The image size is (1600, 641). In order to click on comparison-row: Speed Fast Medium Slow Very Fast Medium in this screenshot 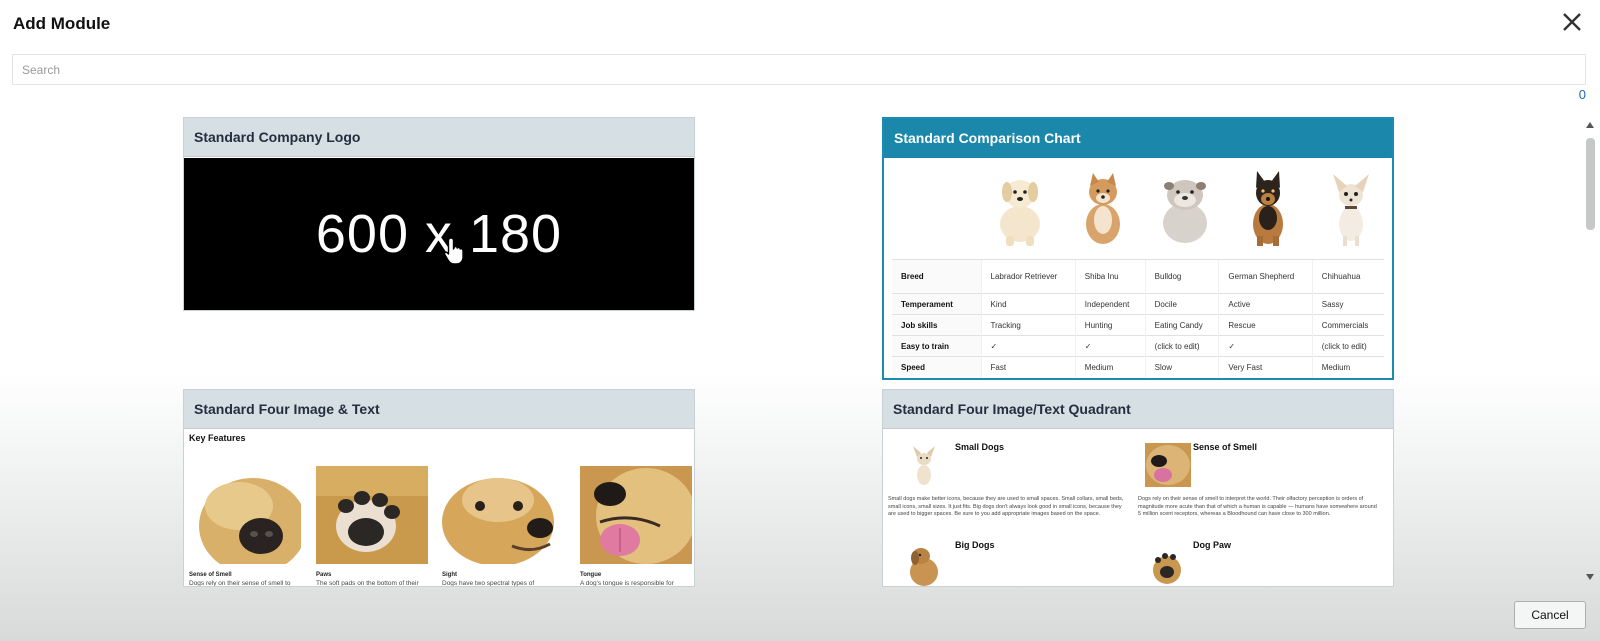, I will do `click(1138, 367)`.